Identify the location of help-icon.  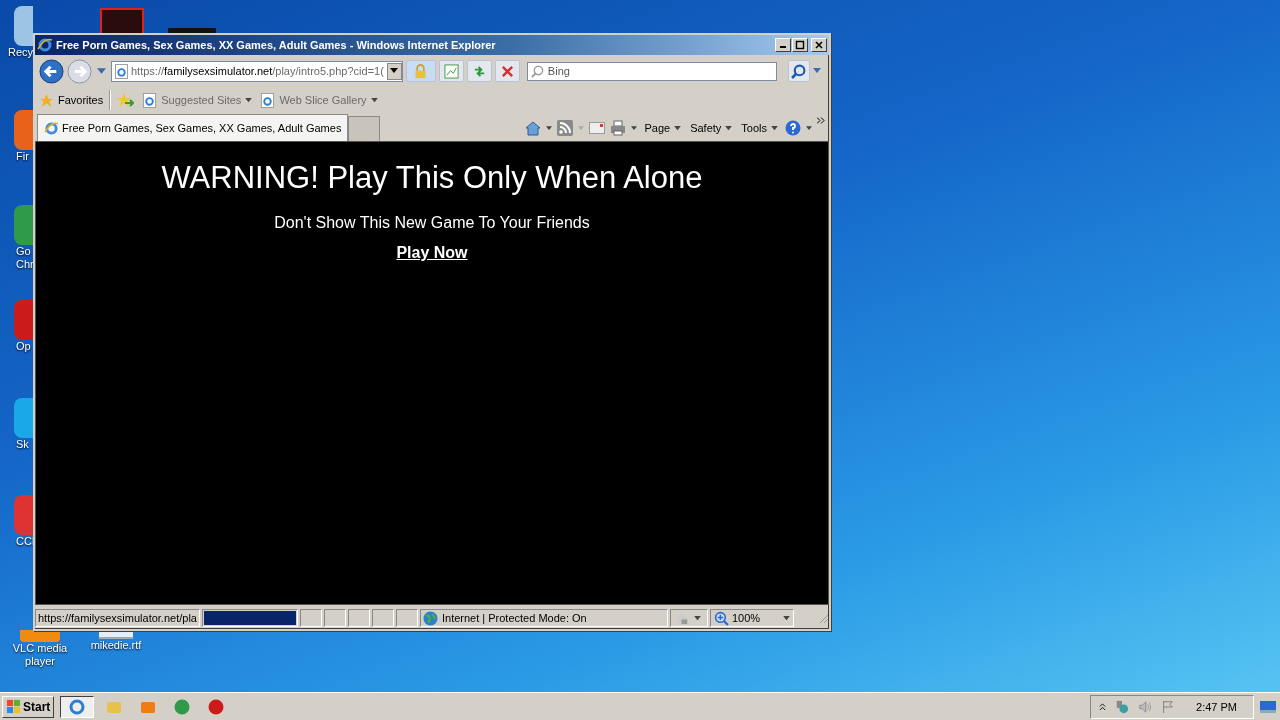
(793, 128).